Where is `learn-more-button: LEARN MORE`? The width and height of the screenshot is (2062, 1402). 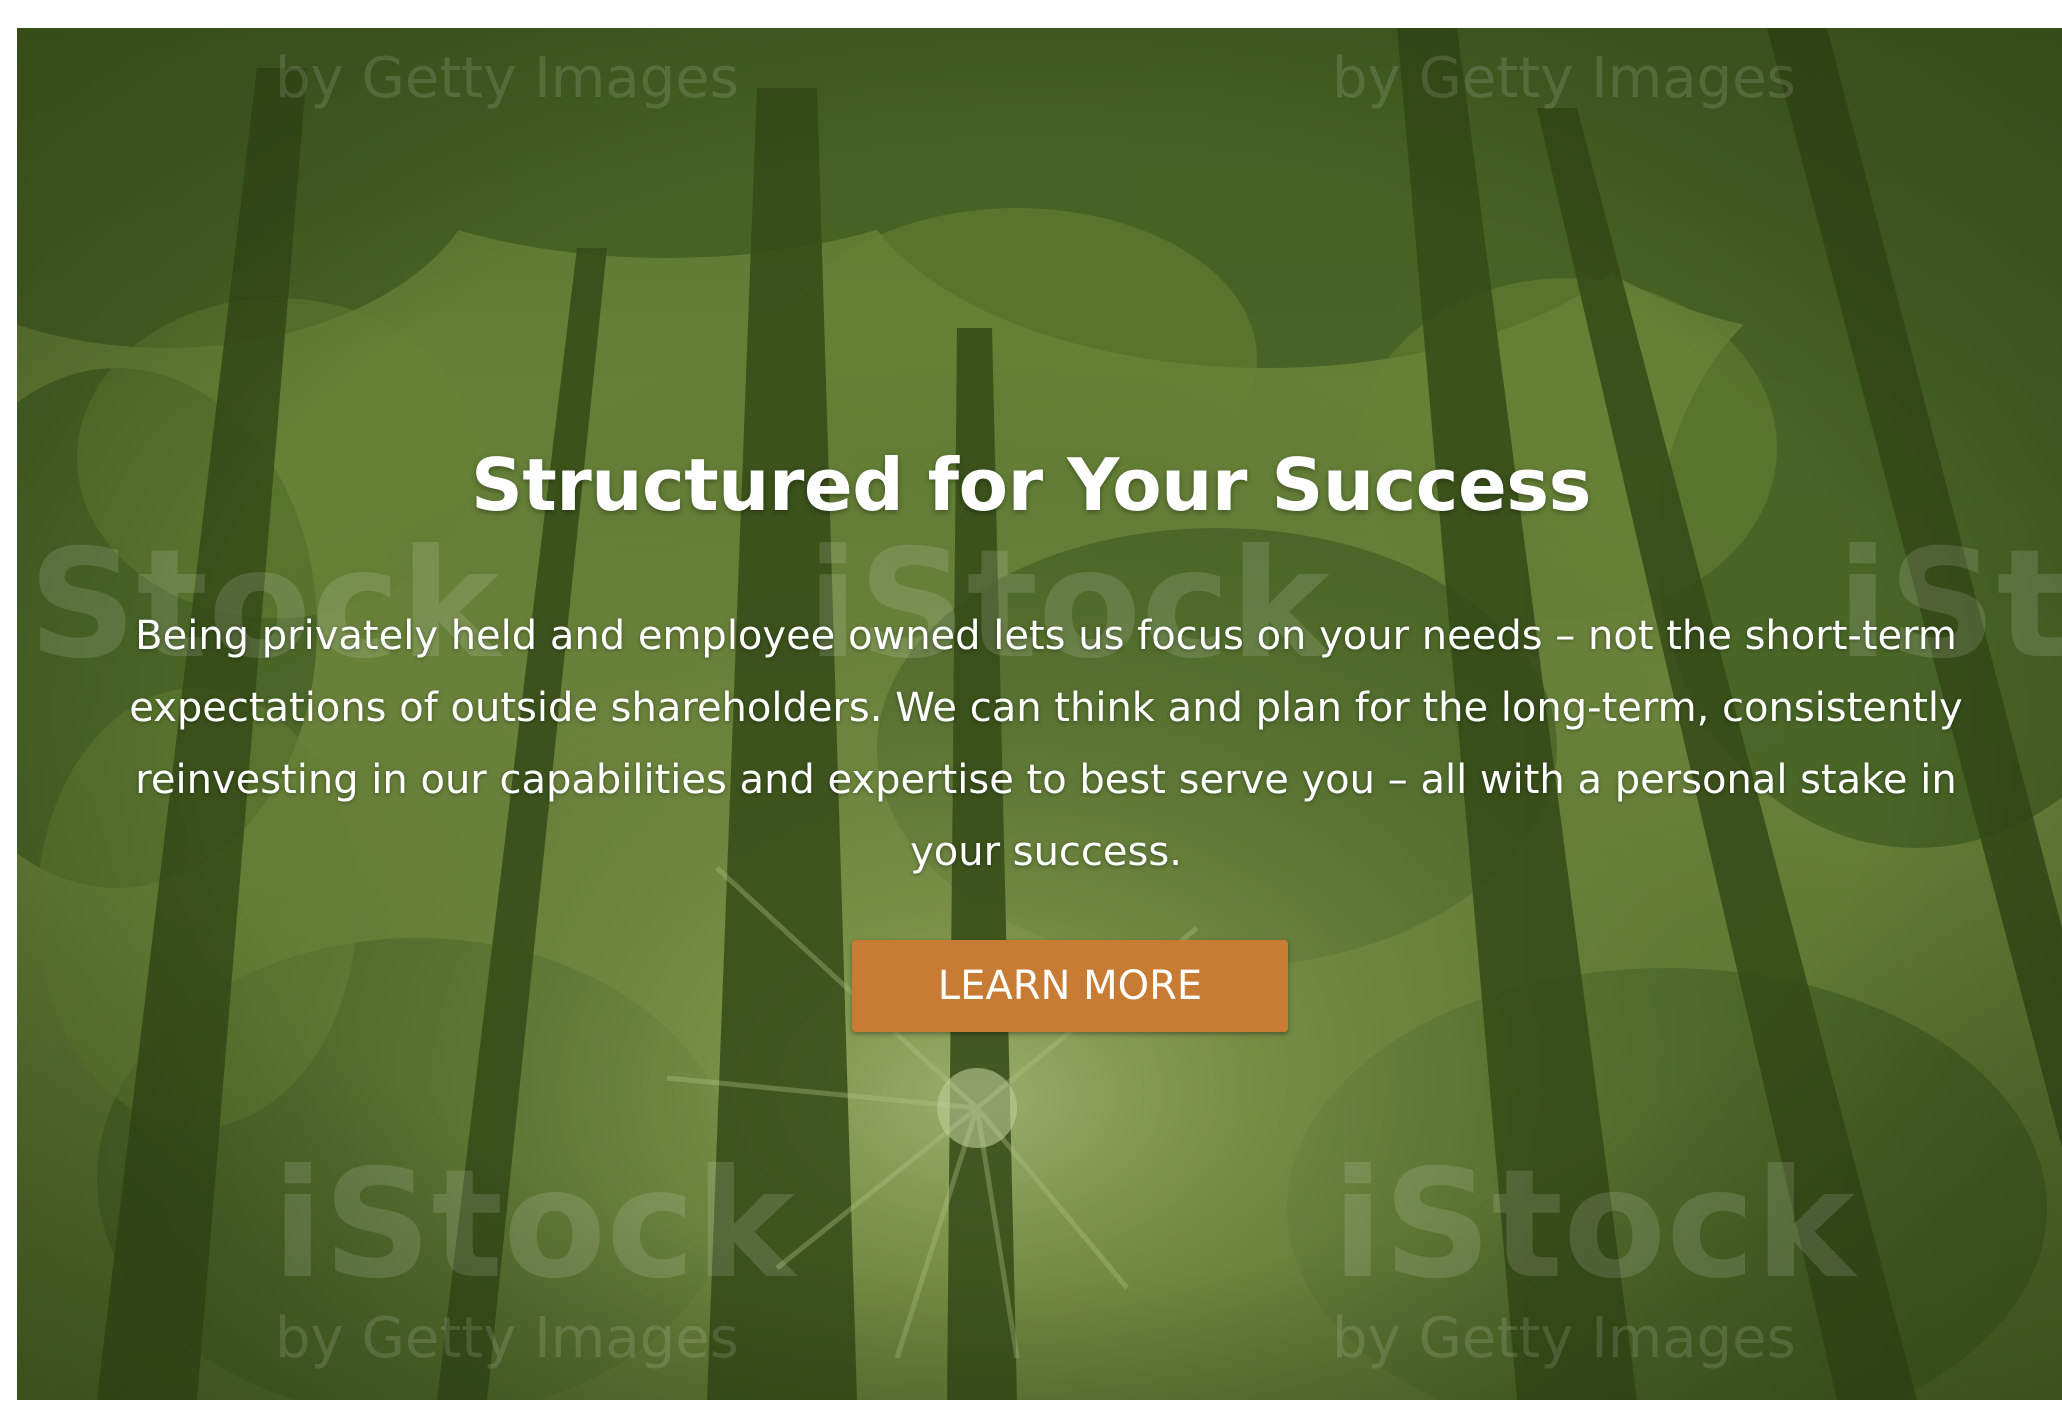 learn-more-button: LEARN MORE is located at coordinates (1070, 986).